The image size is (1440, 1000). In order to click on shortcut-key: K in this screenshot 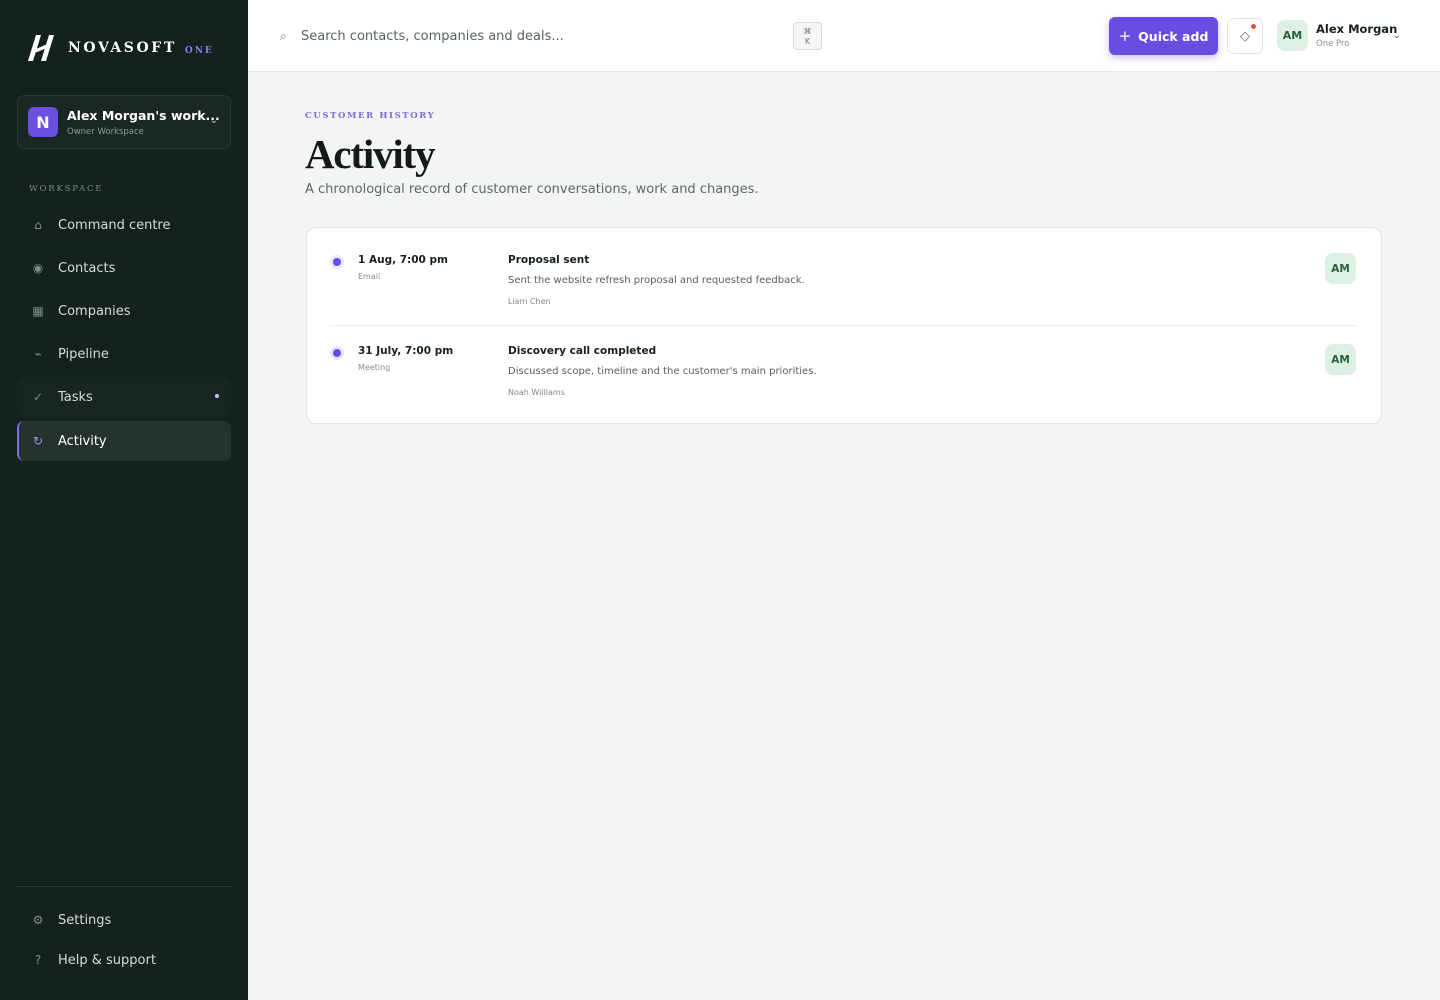, I will do `click(807, 41)`.